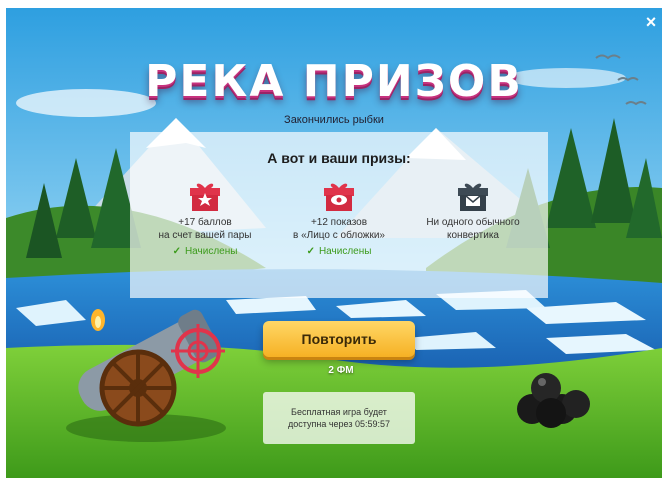 This screenshot has width=665, height=483. Describe the element at coordinates (334, 120) in the screenshot. I see `subtitle: Закончились рыбки` at that location.